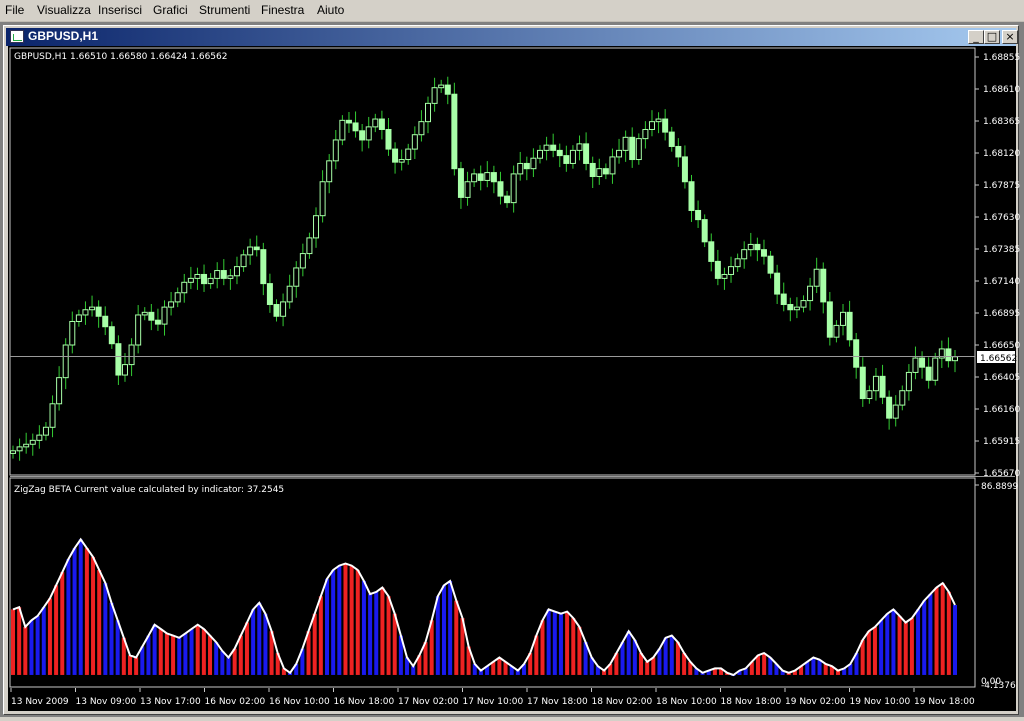 This screenshot has height=721, width=1024. Describe the element at coordinates (1001, 314) in the screenshot. I see `price-tick-label: 1.66895` at that location.